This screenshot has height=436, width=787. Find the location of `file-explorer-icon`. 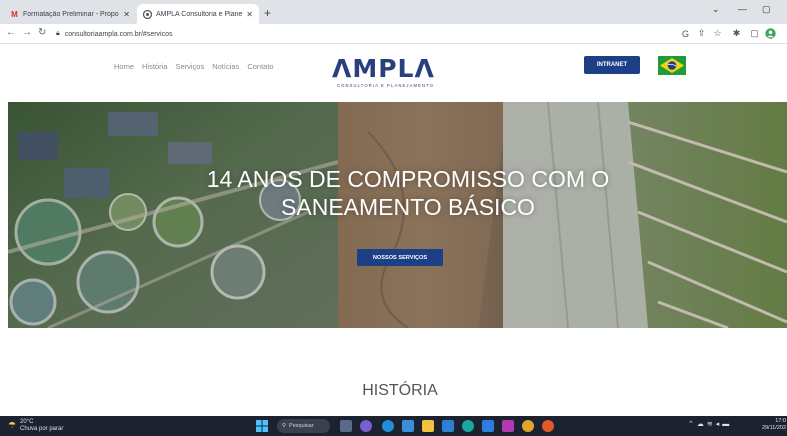

file-explorer-icon is located at coordinates (428, 426).